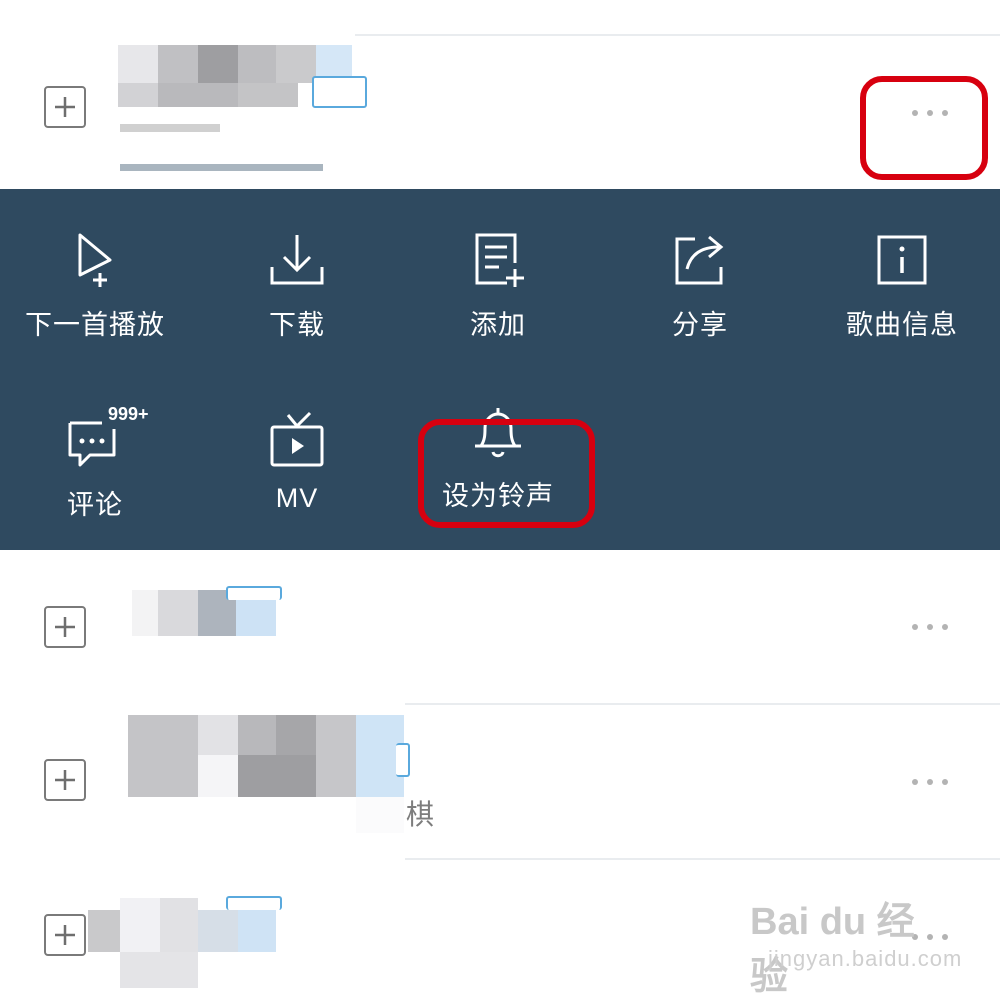 The width and height of the screenshot is (1000, 1000). Describe the element at coordinates (498, 325) in the screenshot. I see `add-label: 添加` at that location.